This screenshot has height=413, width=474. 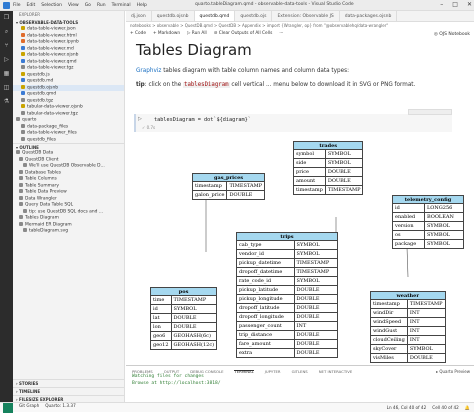 I want to click on menu-help: Help, so click(x=142, y=5).